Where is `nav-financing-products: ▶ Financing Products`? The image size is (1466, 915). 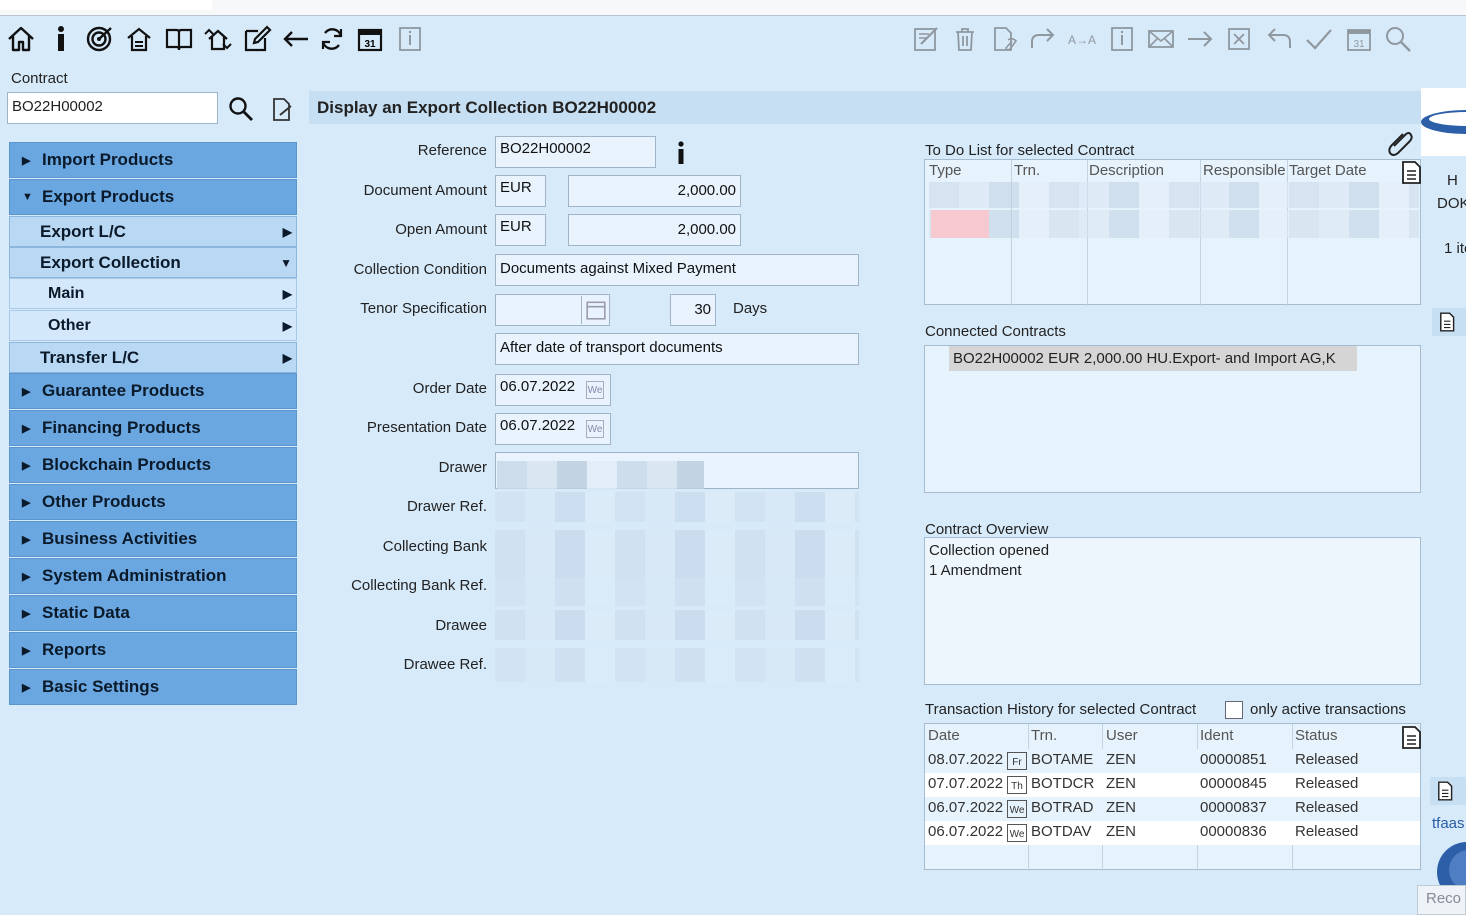 nav-financing-products: ▶ Financing Products is located at coordinates (153, 428).